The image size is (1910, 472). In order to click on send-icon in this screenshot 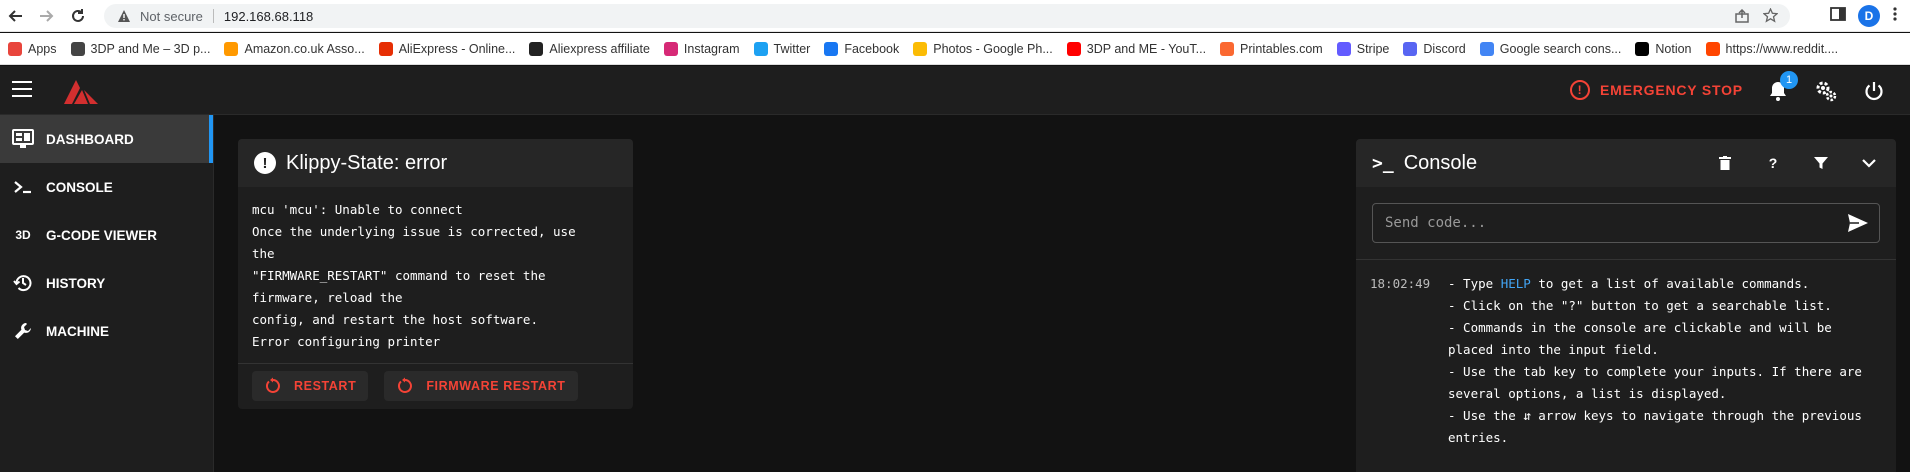, I will do `click(1858, 223)`.